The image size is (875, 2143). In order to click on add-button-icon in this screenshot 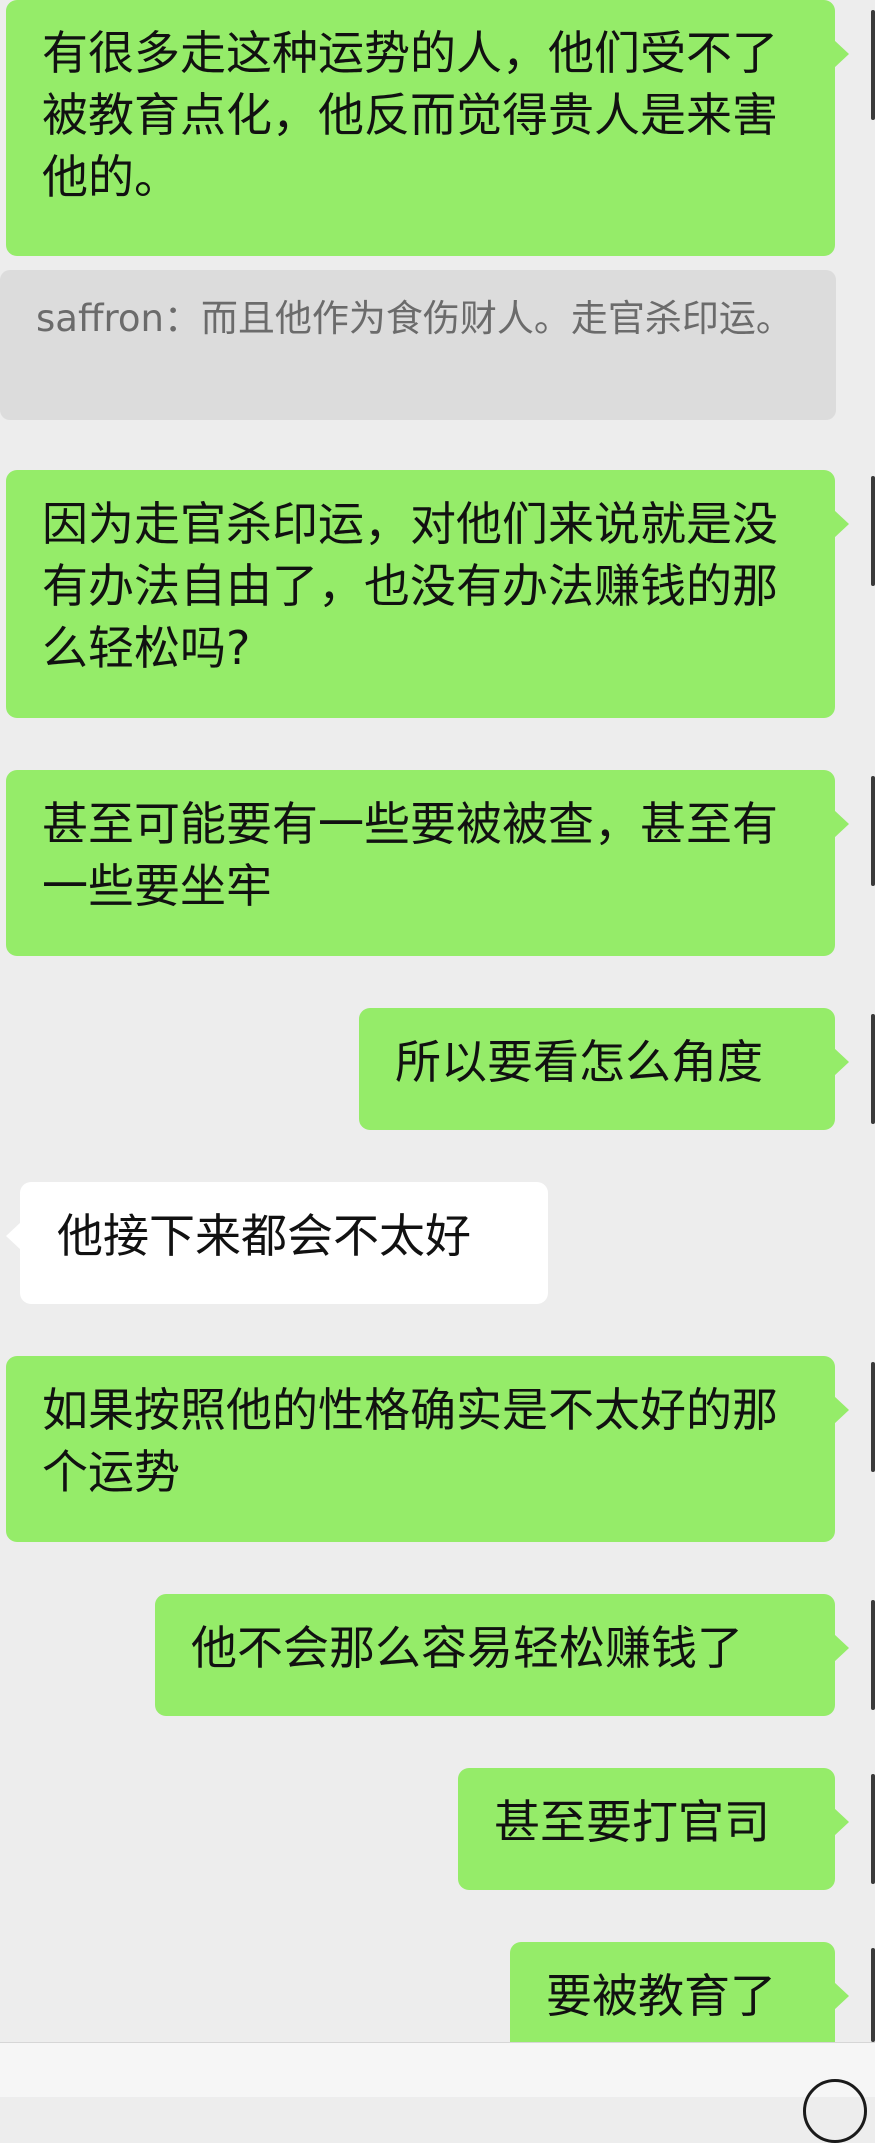, I will do `click(835, 2111)`.